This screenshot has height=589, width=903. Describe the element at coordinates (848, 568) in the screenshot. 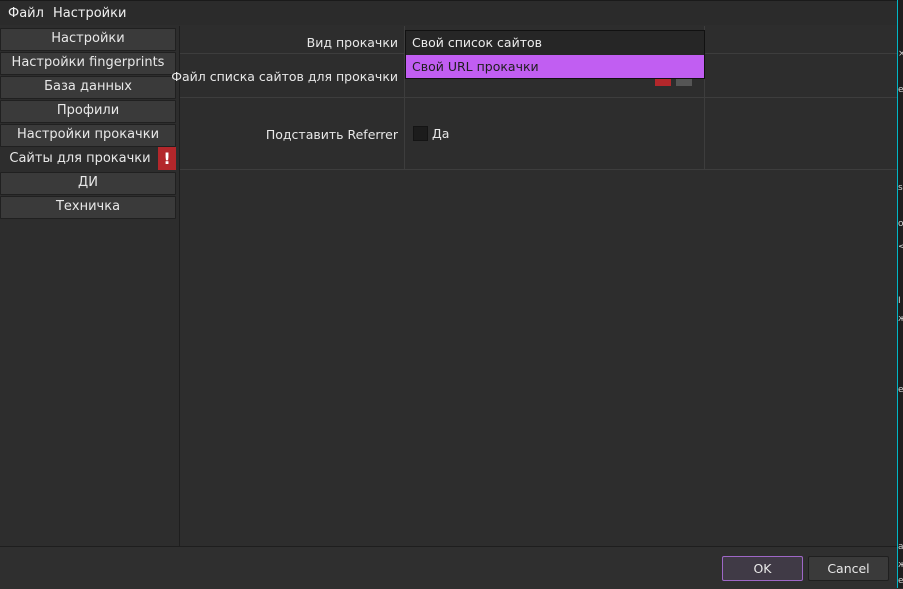

I see `cancel-button: Cancel` at that location.